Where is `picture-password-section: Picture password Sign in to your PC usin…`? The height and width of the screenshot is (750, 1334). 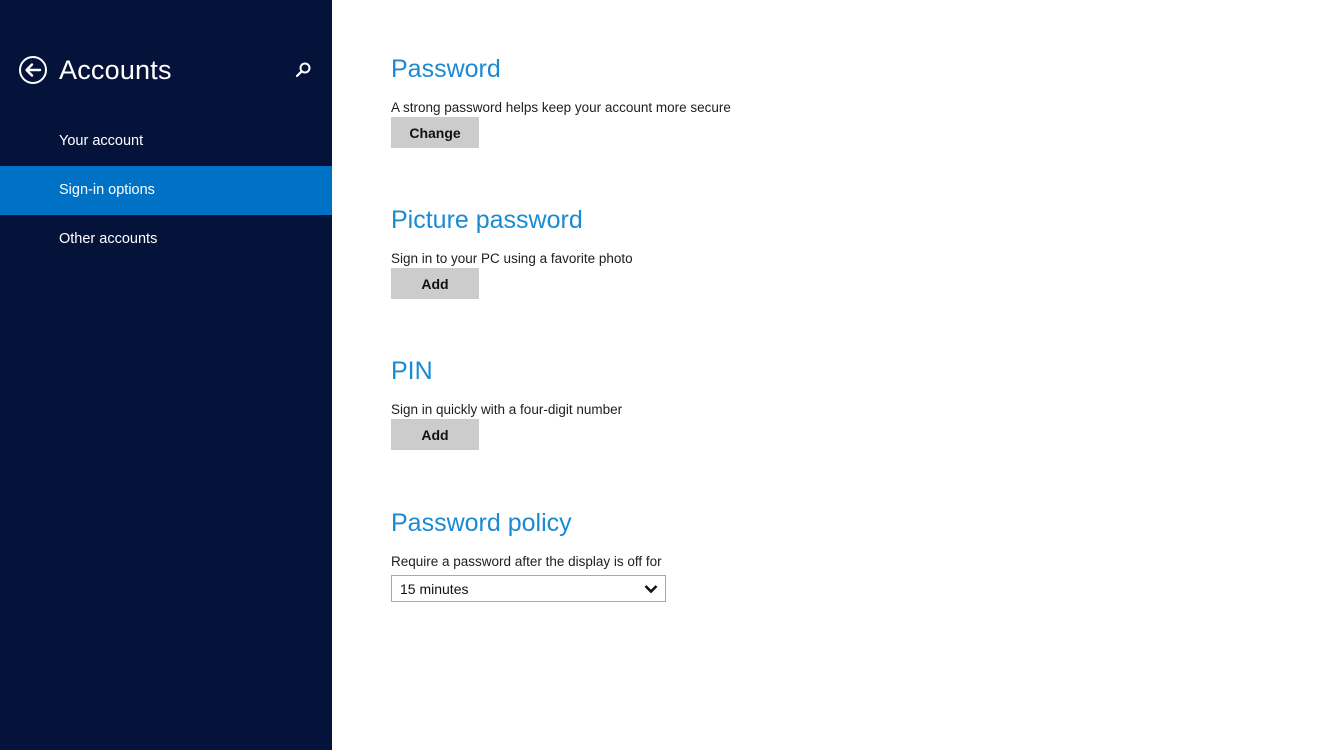
picture-password-section: Picture password Sign in to your PC usin… is located at coordinates (691, 252).